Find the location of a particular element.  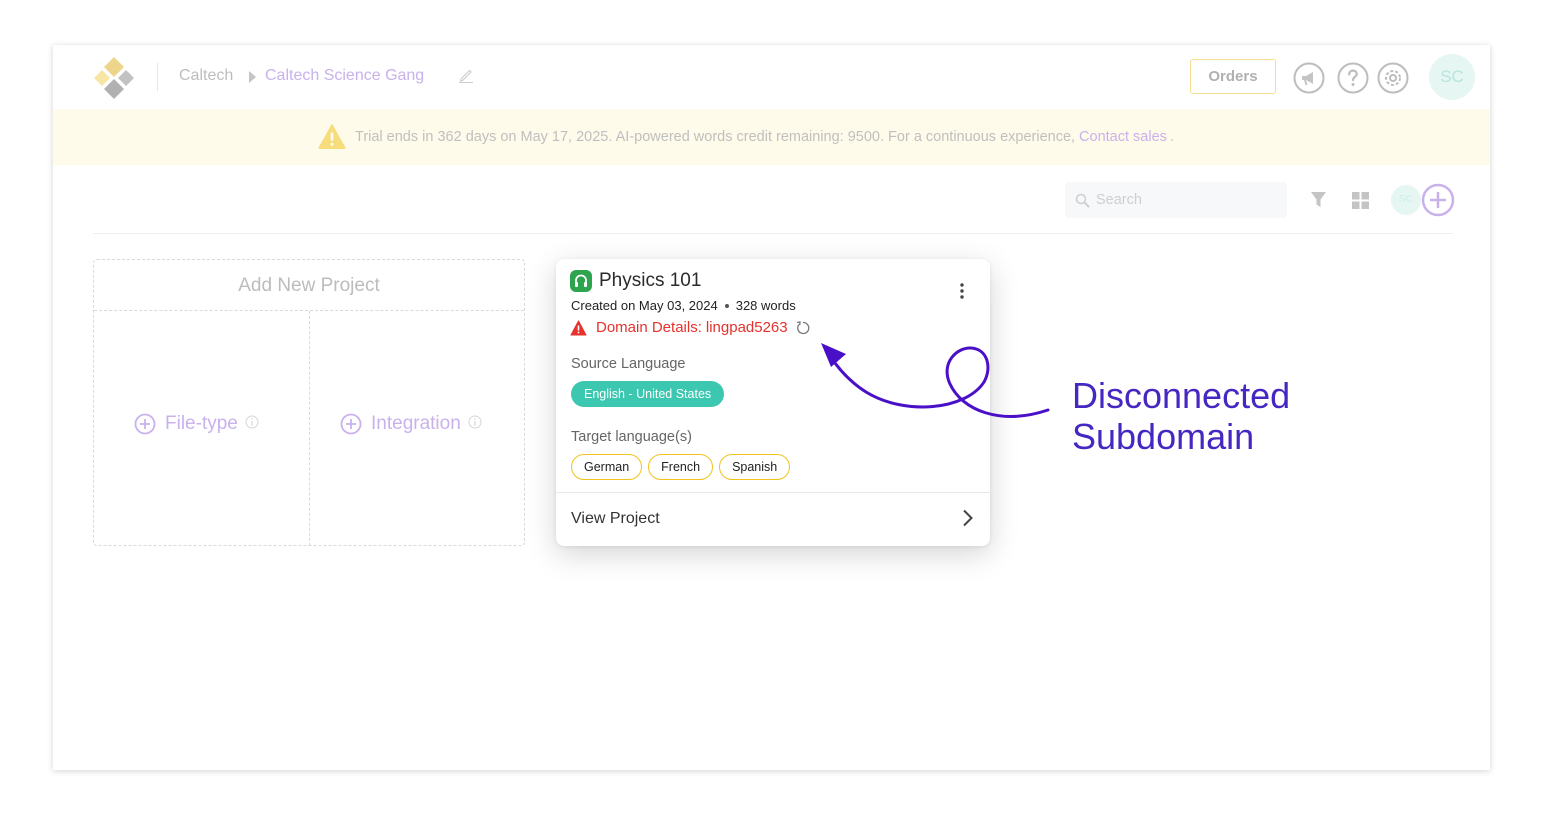

header-divider is located at coordinates (157, 77).